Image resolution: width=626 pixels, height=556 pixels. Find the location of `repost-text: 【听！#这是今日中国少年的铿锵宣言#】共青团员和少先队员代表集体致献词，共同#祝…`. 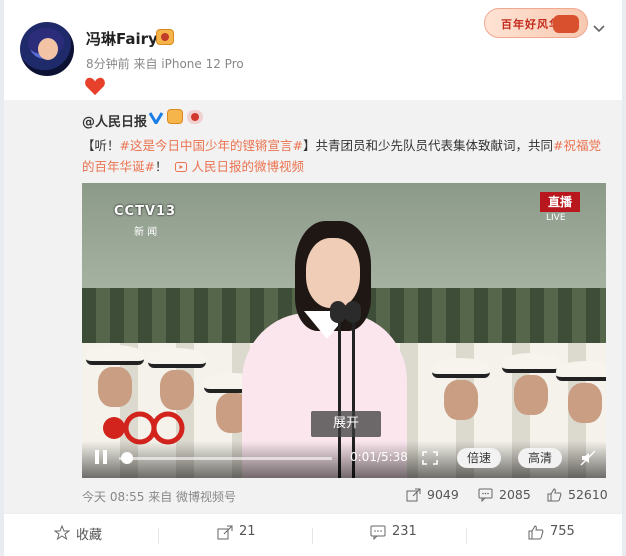

repost-text: 【听！#这是今日中国少年的铿锵宣言#】共青团员和少先队员代表集体致献词，共同#祝… is located at coordinates (342, 156).